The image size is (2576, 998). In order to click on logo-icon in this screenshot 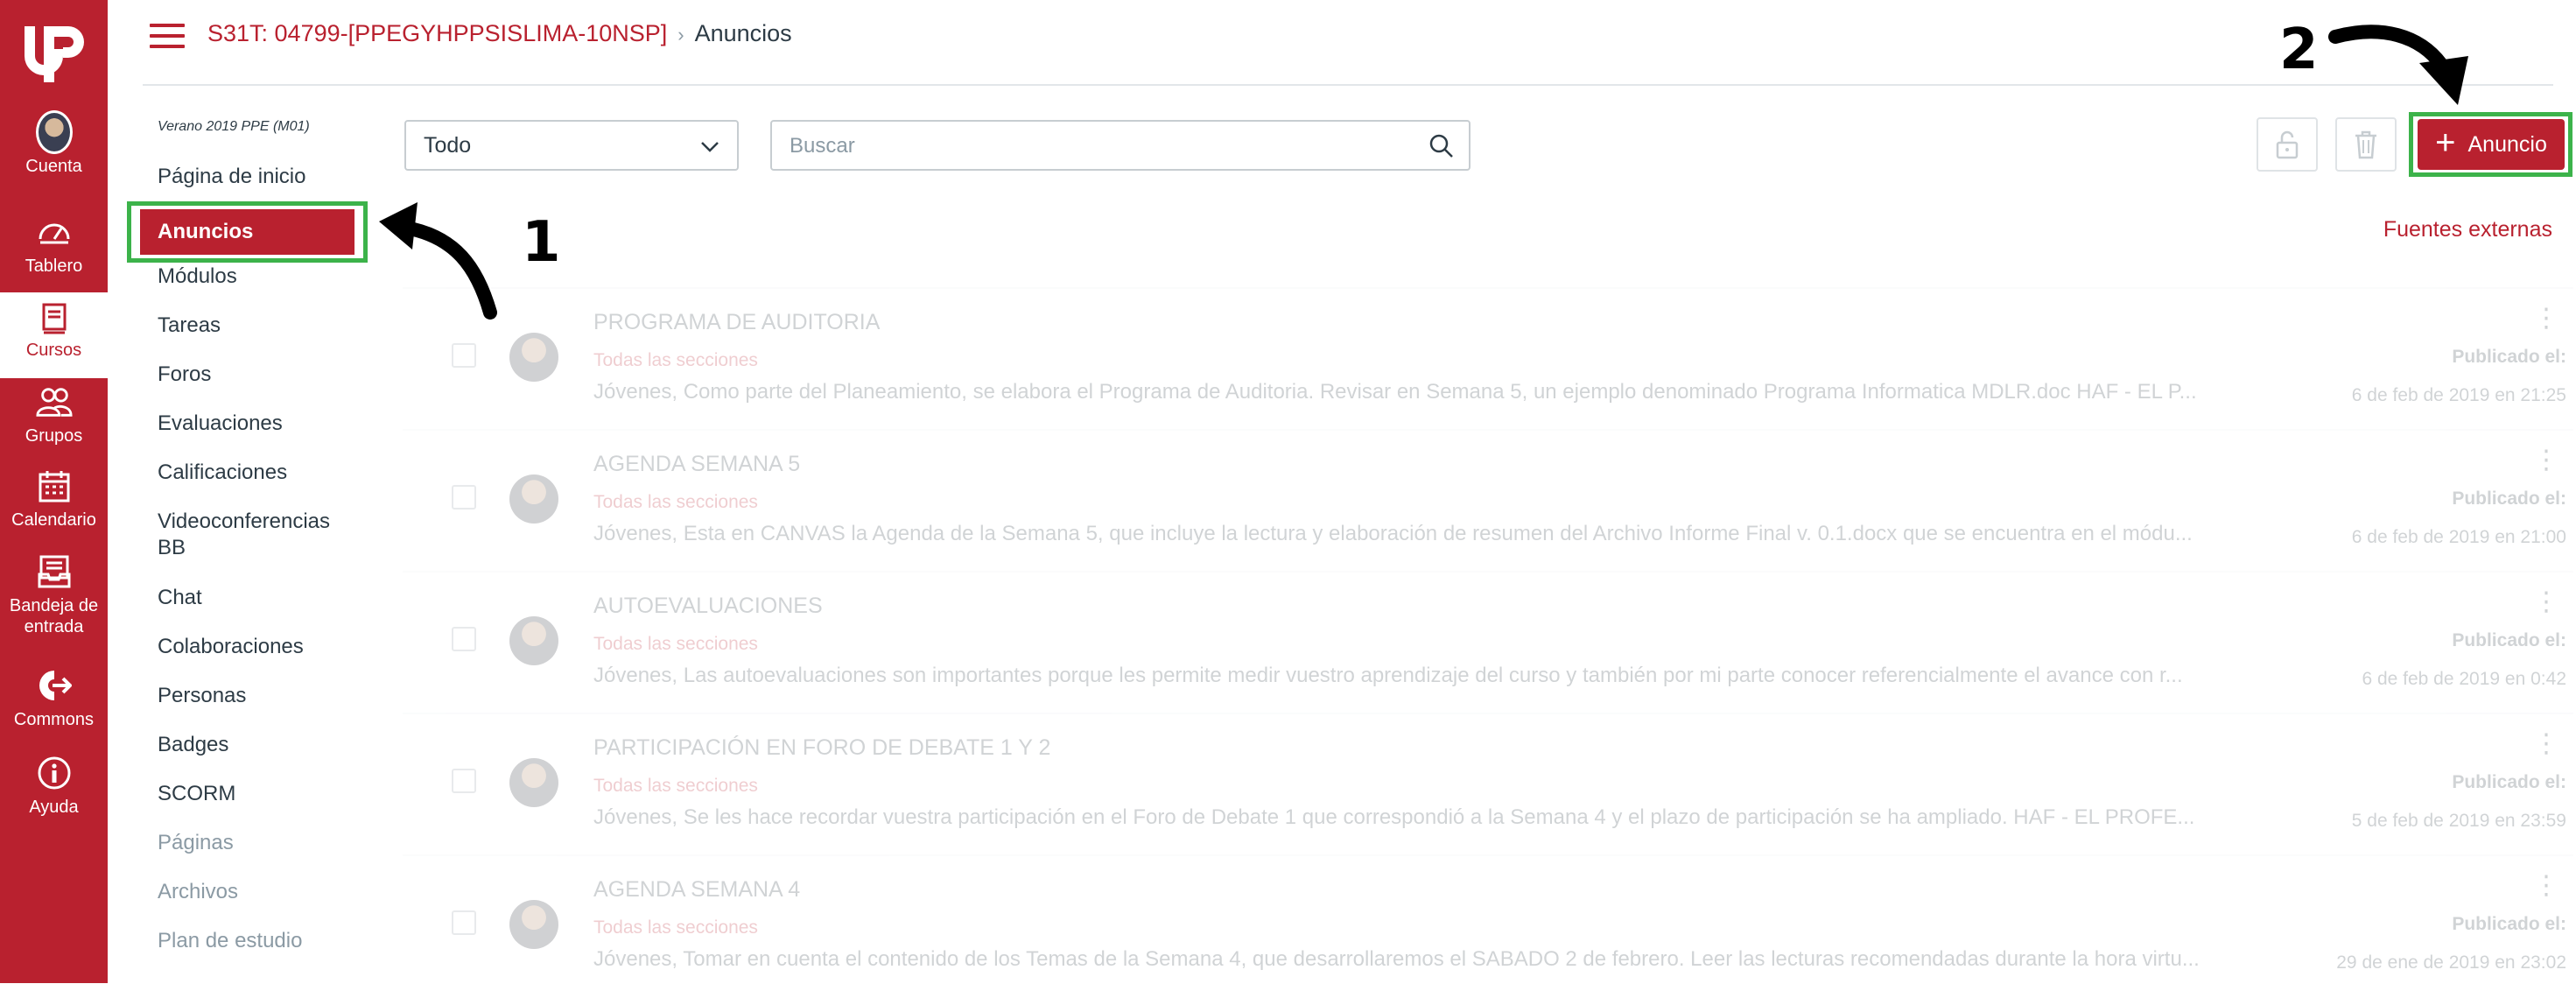, I will do `click(54, 54)`.